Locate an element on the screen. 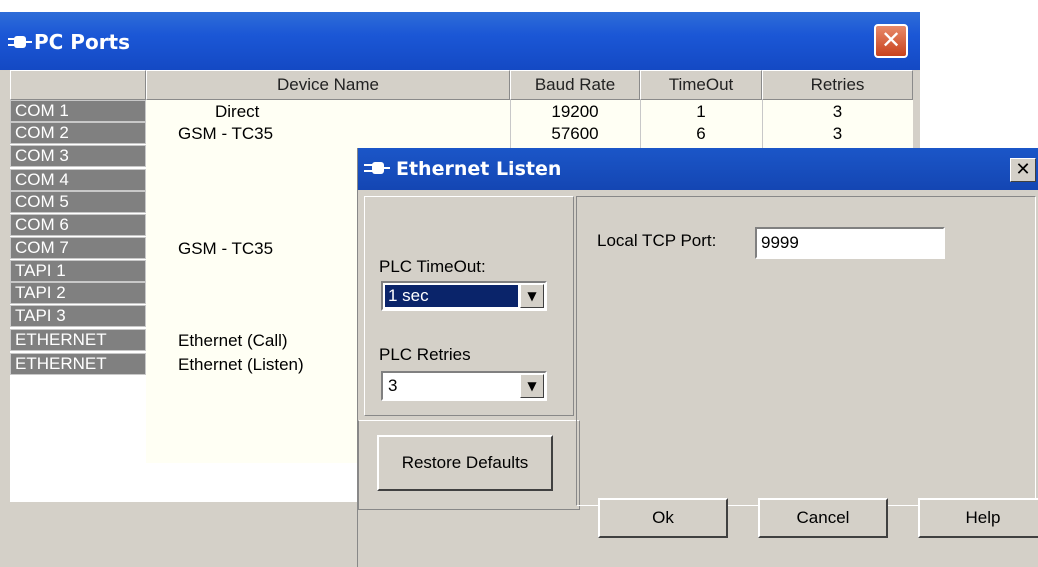 Image resolution: width=1038 pixels, height=567 pixels. port-label: TAPI 2 is located at coordinates (78, 293).